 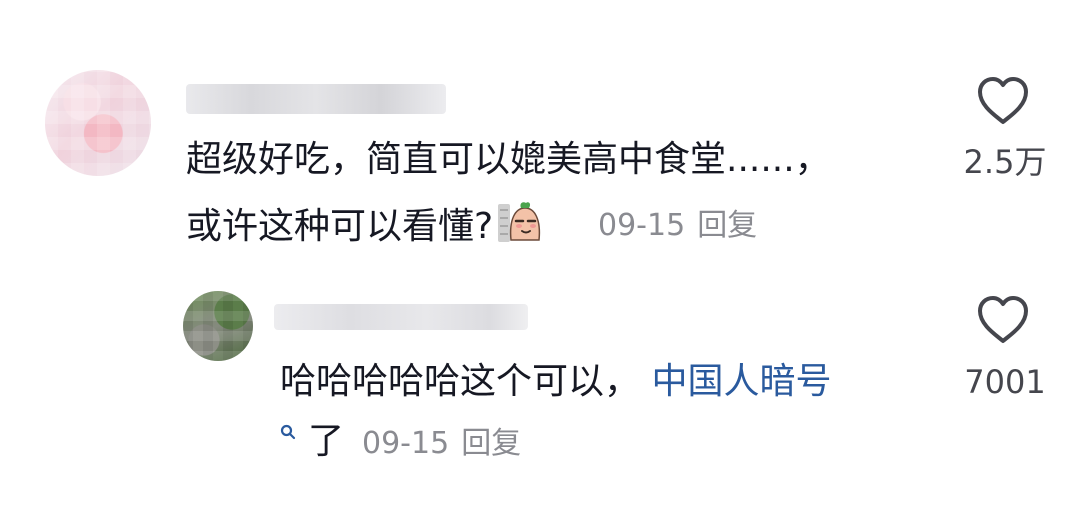 I want to click on comment-text-trailing: 了, so click(x=326, y=441).